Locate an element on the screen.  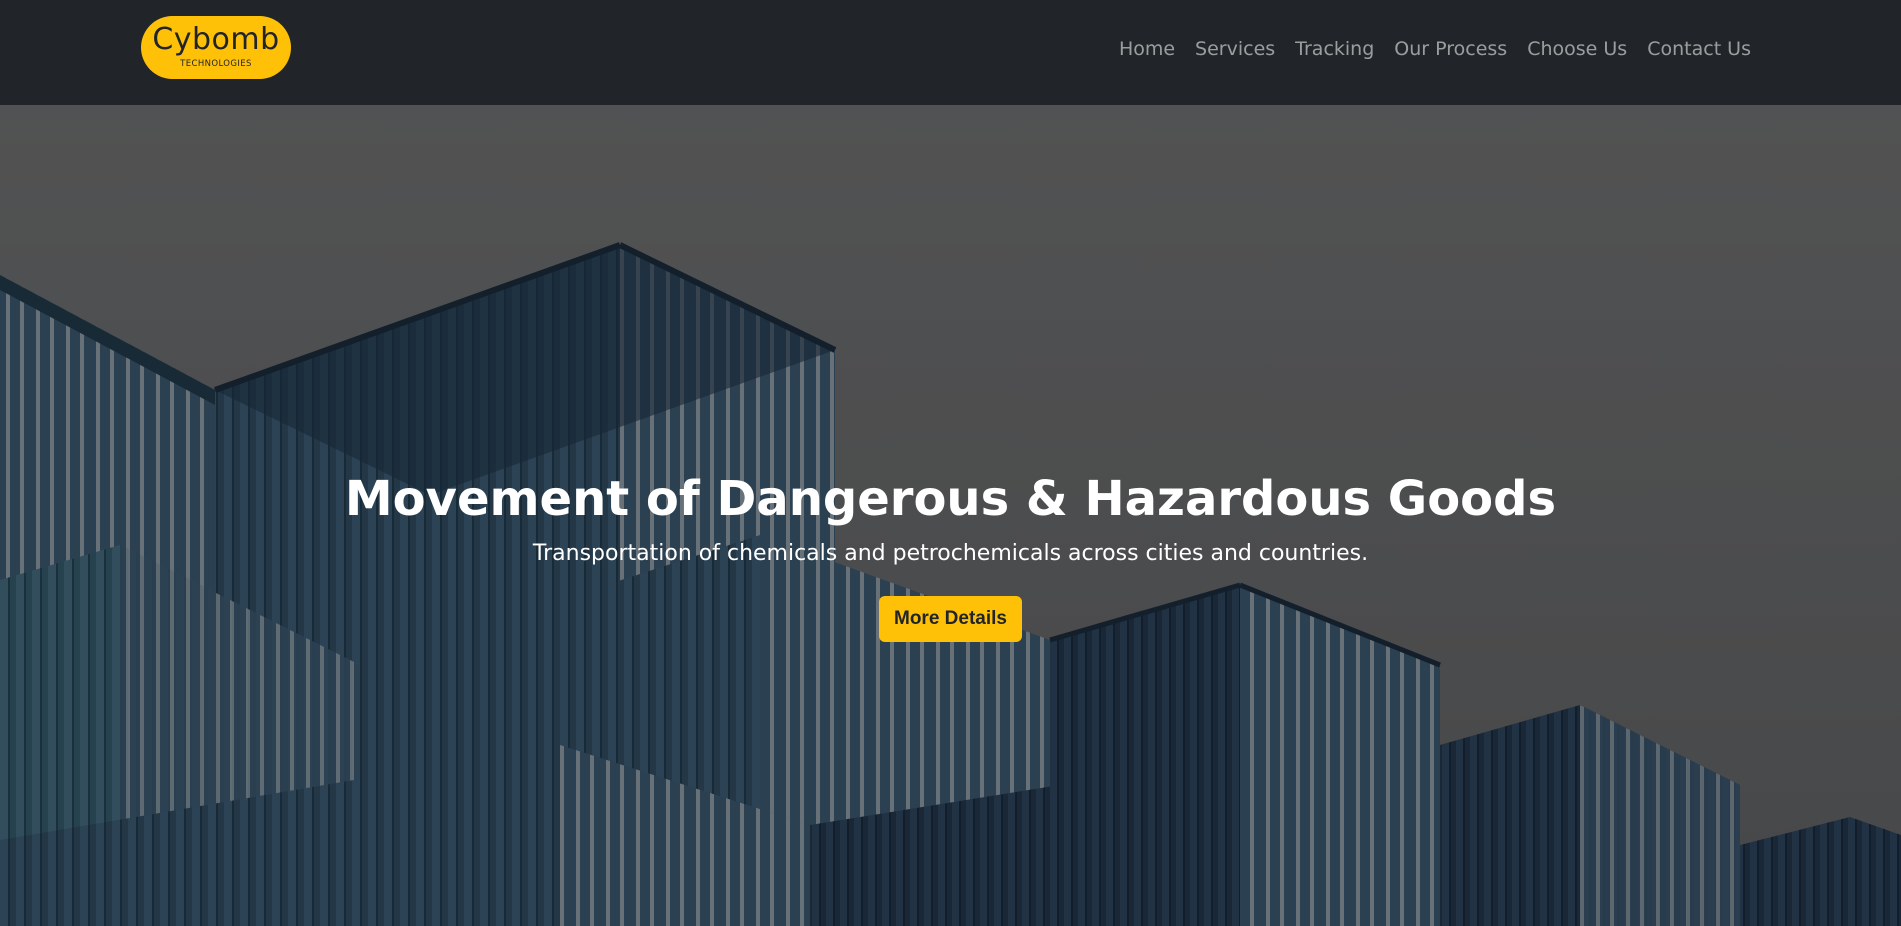
brand-logo: Cybomb TECHNOLOGIES is located at coordinates (216, 47).